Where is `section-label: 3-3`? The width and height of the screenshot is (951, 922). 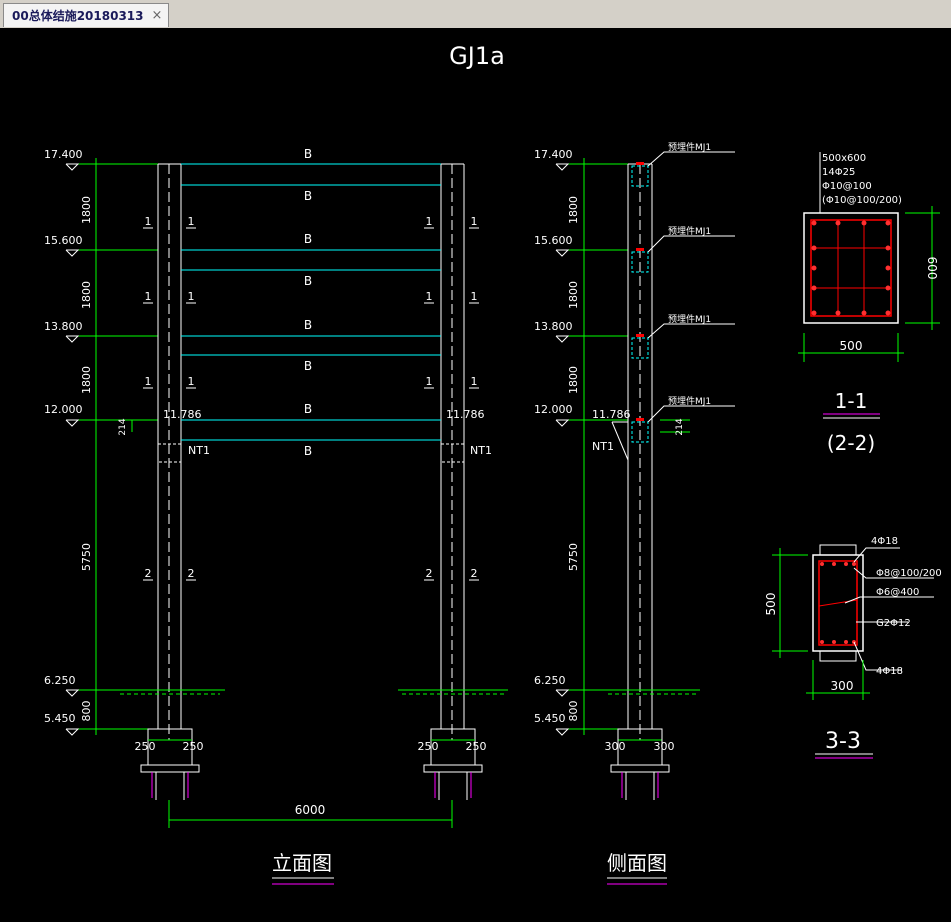
section-label: 3-3 is located at coordinates (843, 741).